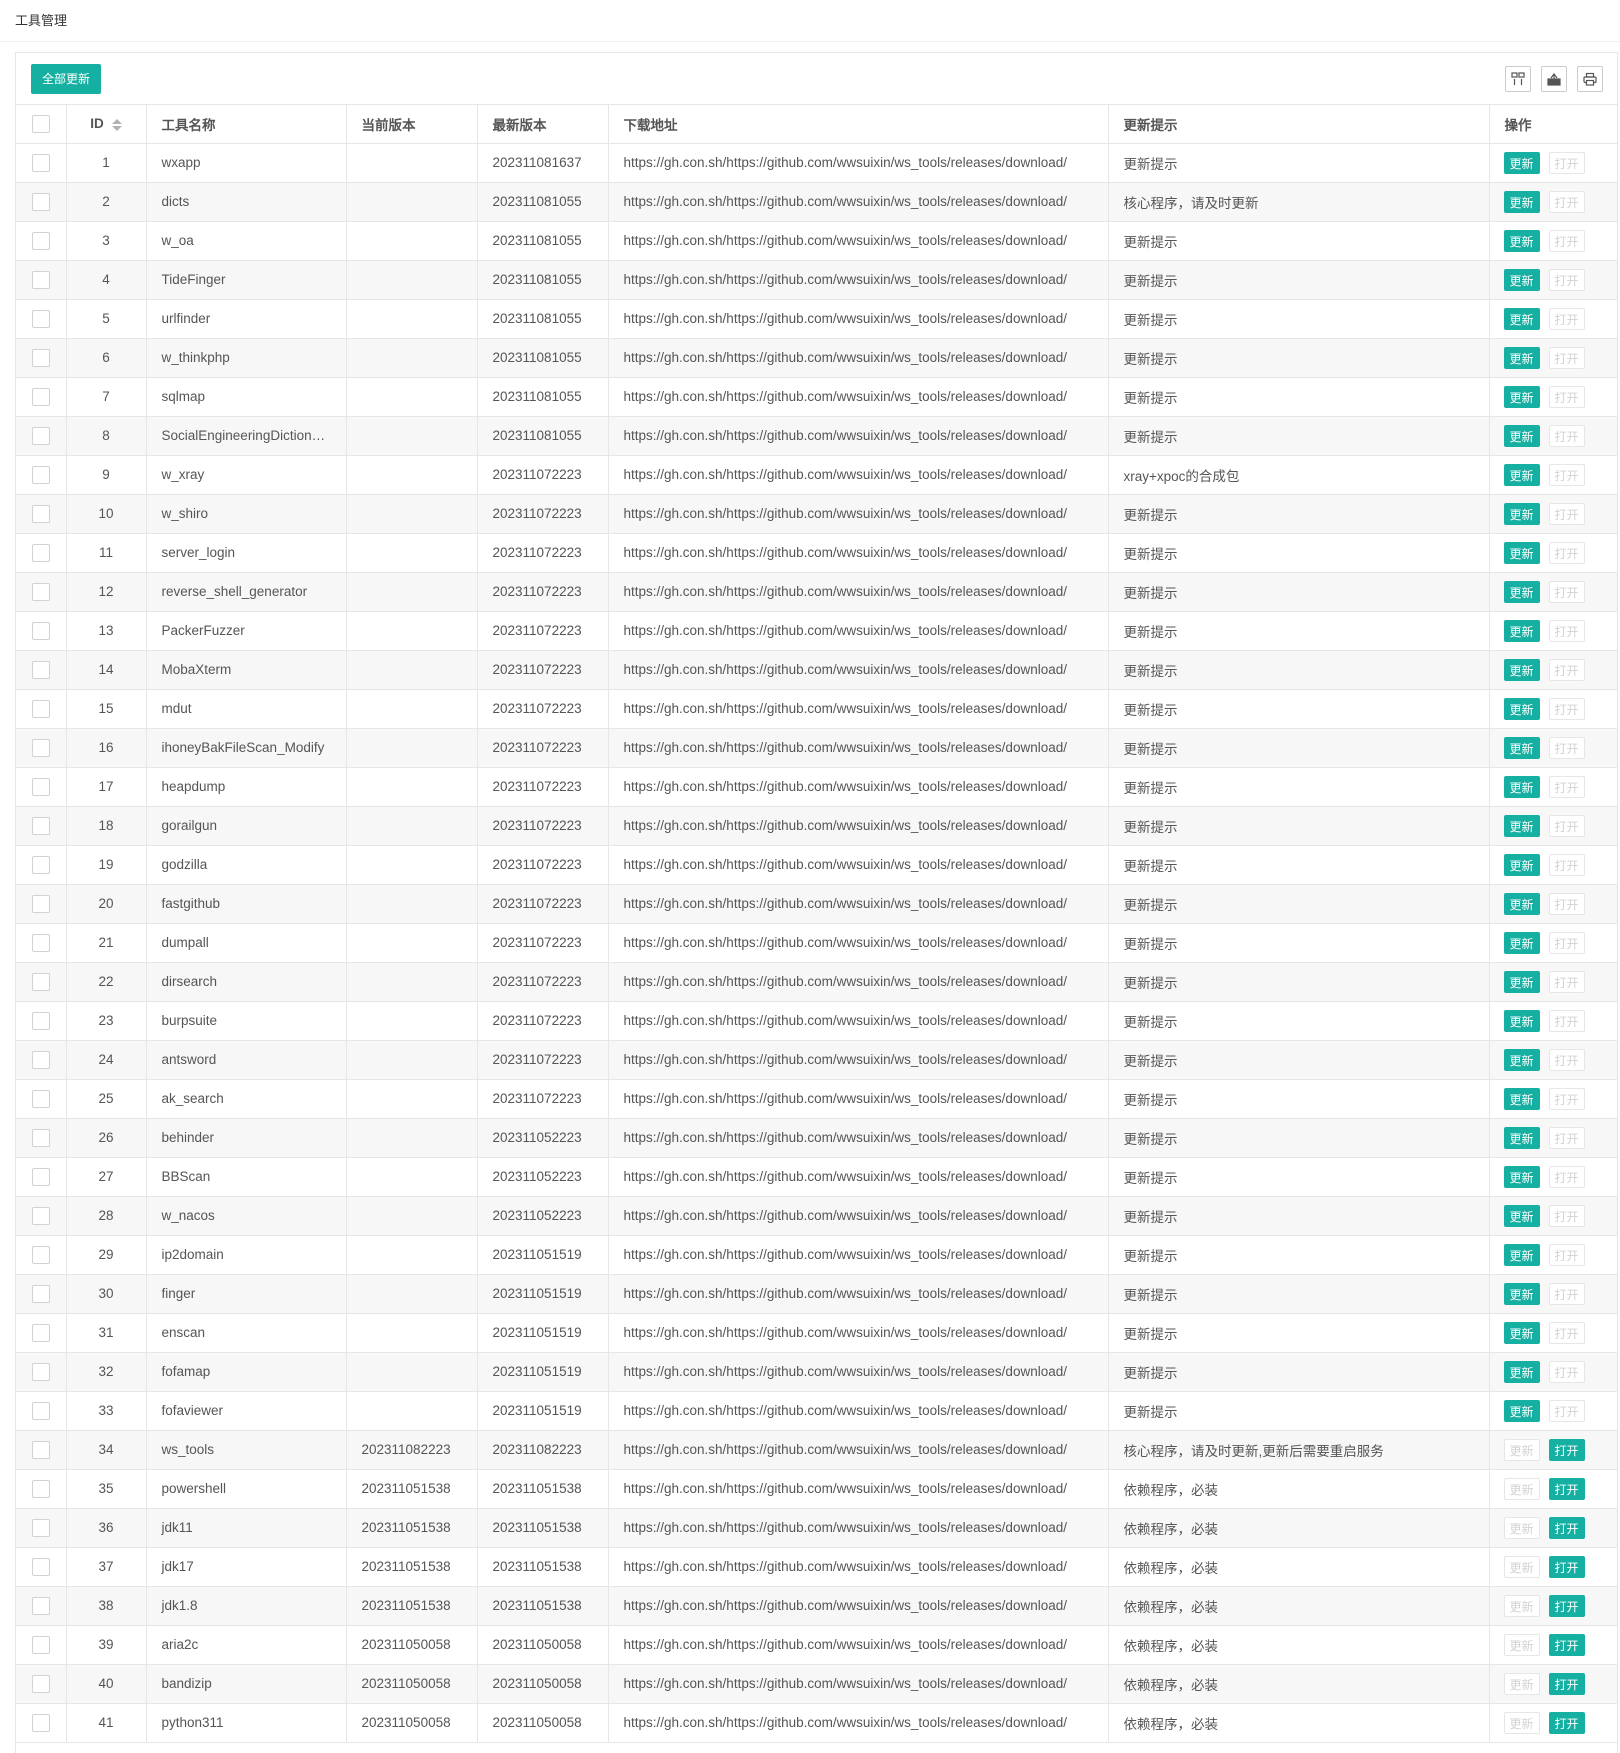 The width and height of the screenshot is (1620, 1753). Describe the element at coordinates (1554, 79) in the screenshot. I see `export-icon` at that location.